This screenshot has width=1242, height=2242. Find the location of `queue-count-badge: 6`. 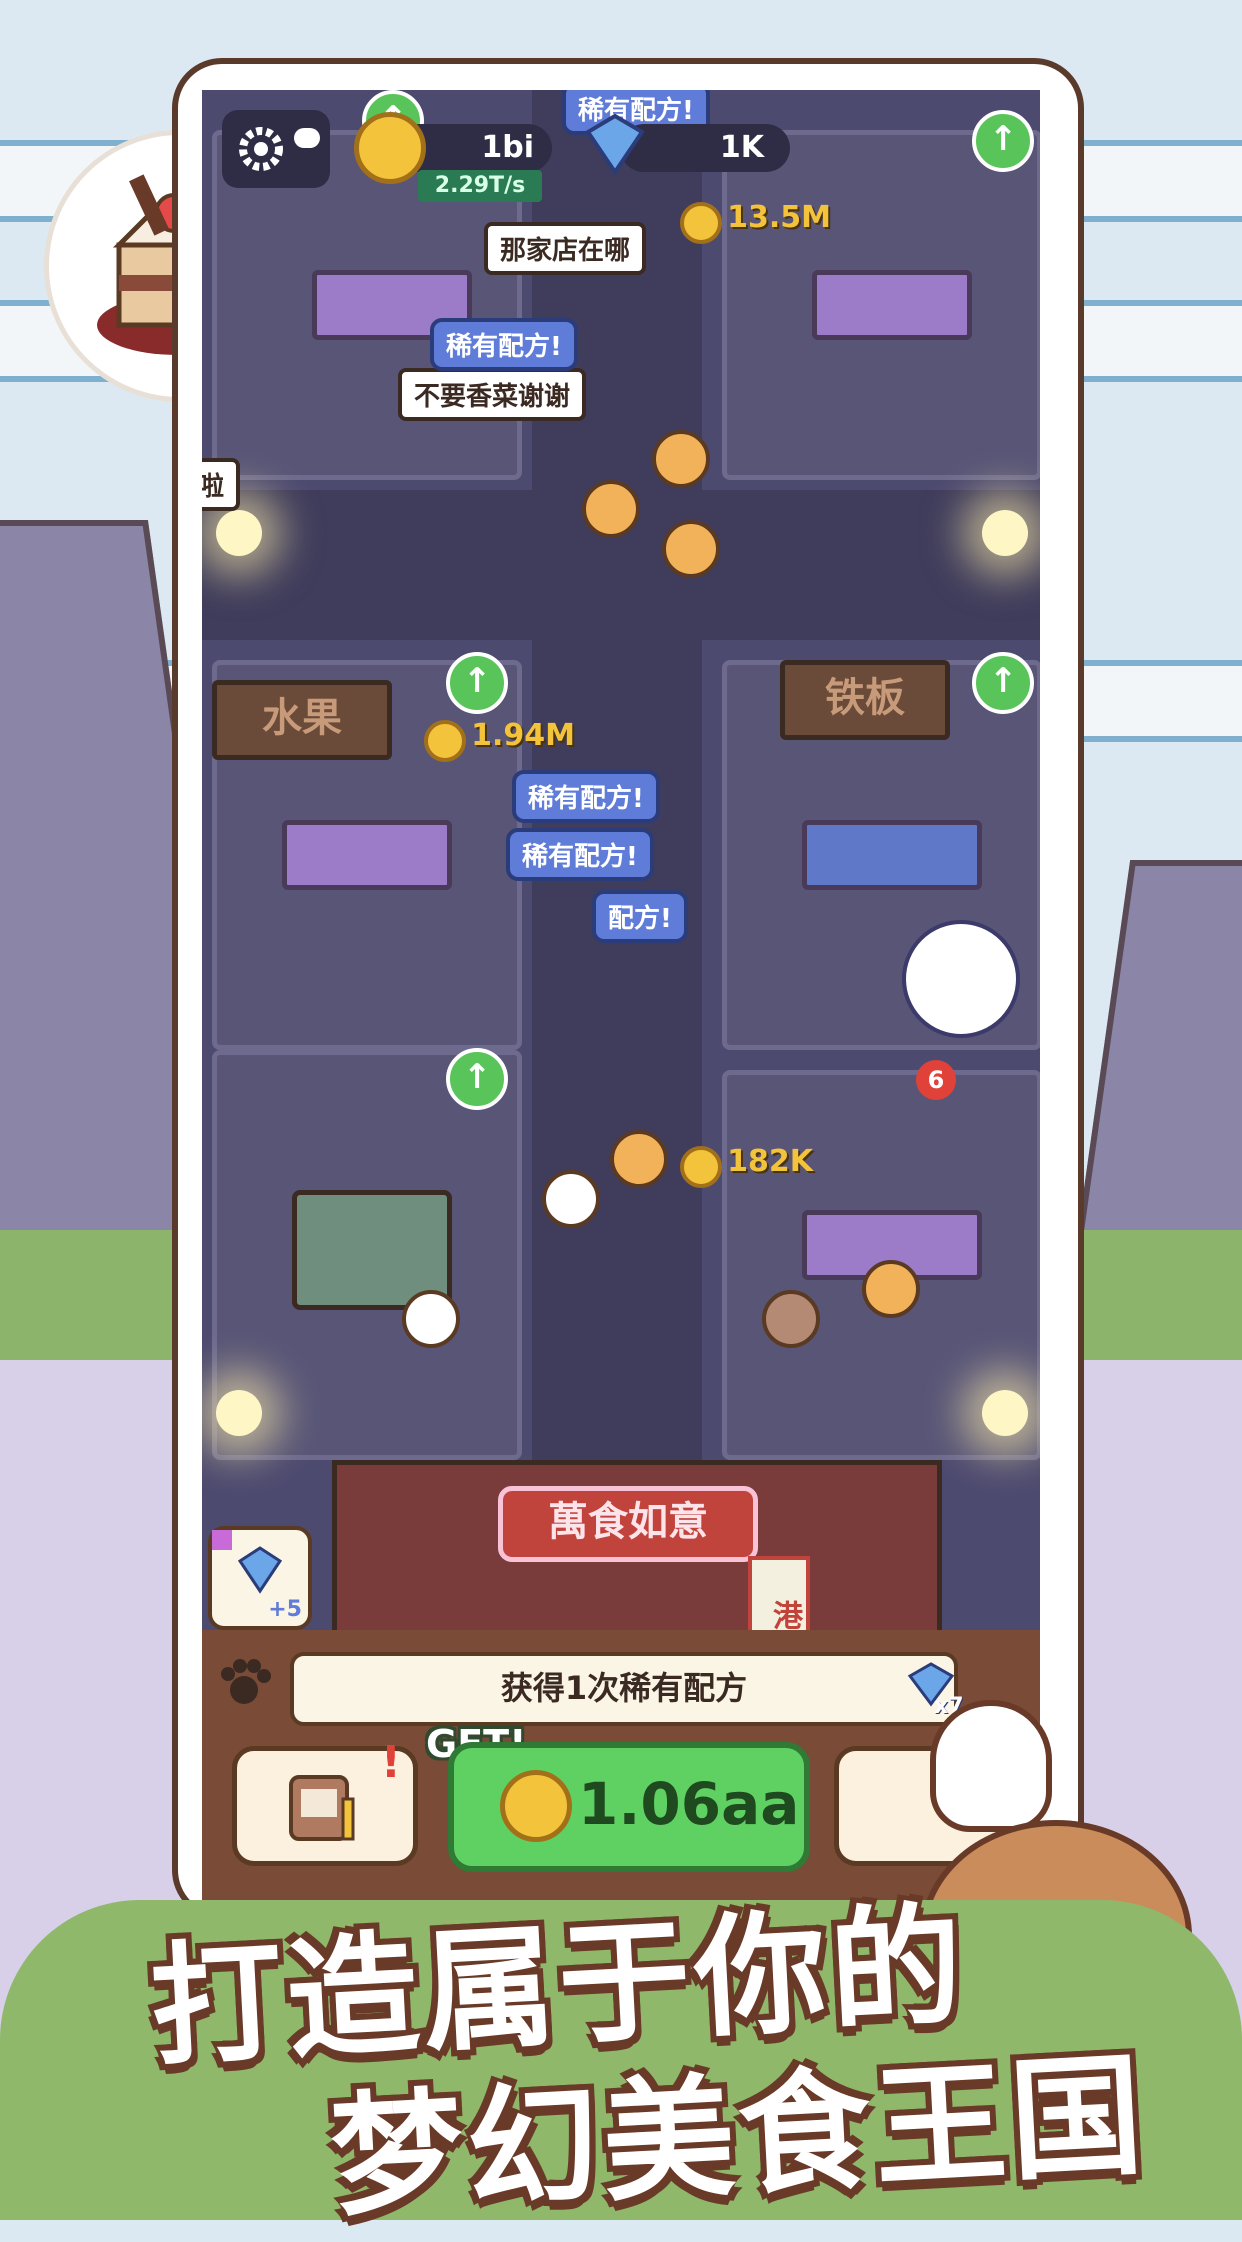

queue-count-badge: 6 is located at coordinates (936, 1080).